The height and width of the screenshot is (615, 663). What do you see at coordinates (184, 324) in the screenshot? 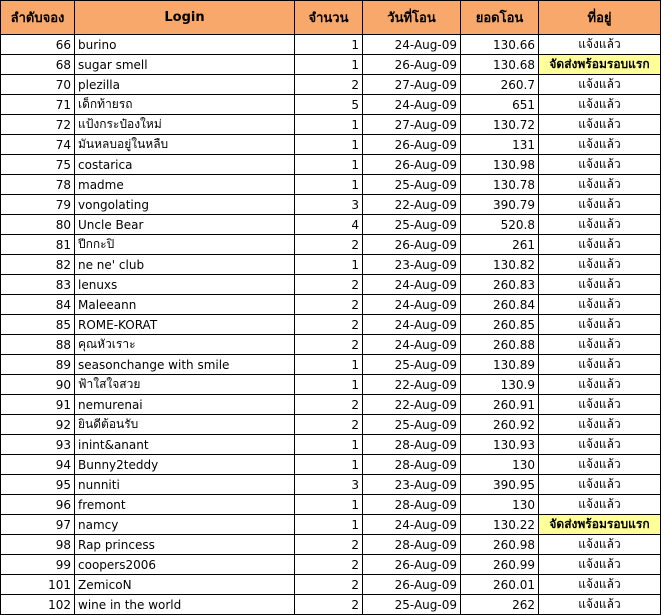
I see `login-cell: ROME-KORAT` at bounding box center [184, 324].